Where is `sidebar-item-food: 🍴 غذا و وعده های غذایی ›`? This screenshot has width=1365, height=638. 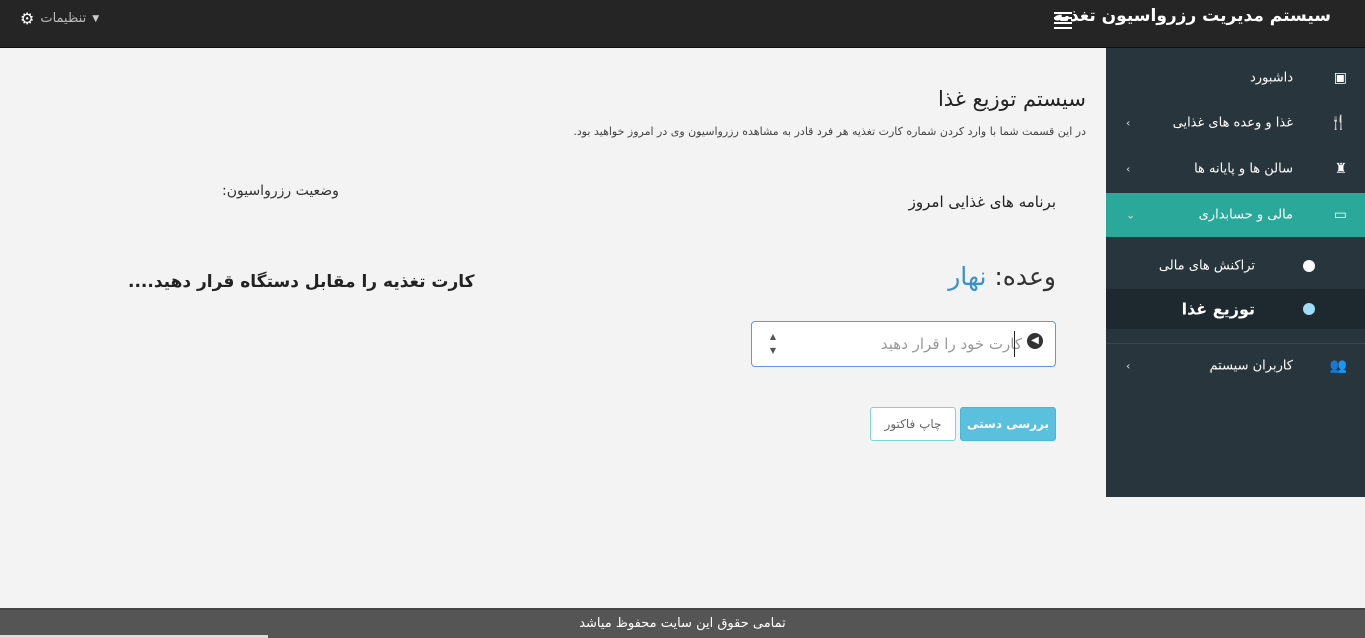 sidebar-item-food: 🍴 غذا و وعده های غذایی › is located at coordinates (1235, 123).